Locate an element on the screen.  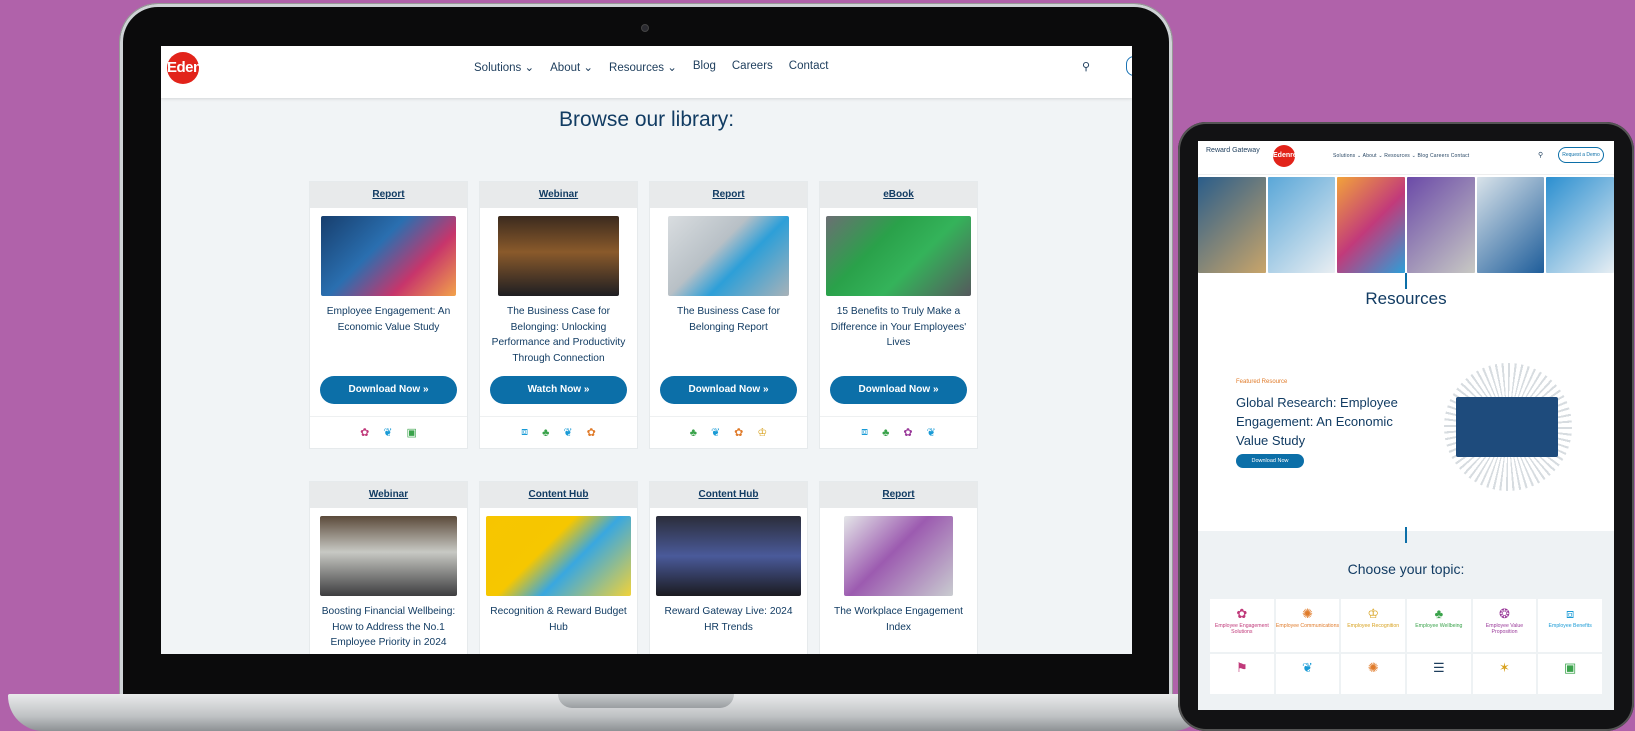
card-topic-icons: ⧈ ♣ ❦ ✿ is located at coordinates (558, 432).